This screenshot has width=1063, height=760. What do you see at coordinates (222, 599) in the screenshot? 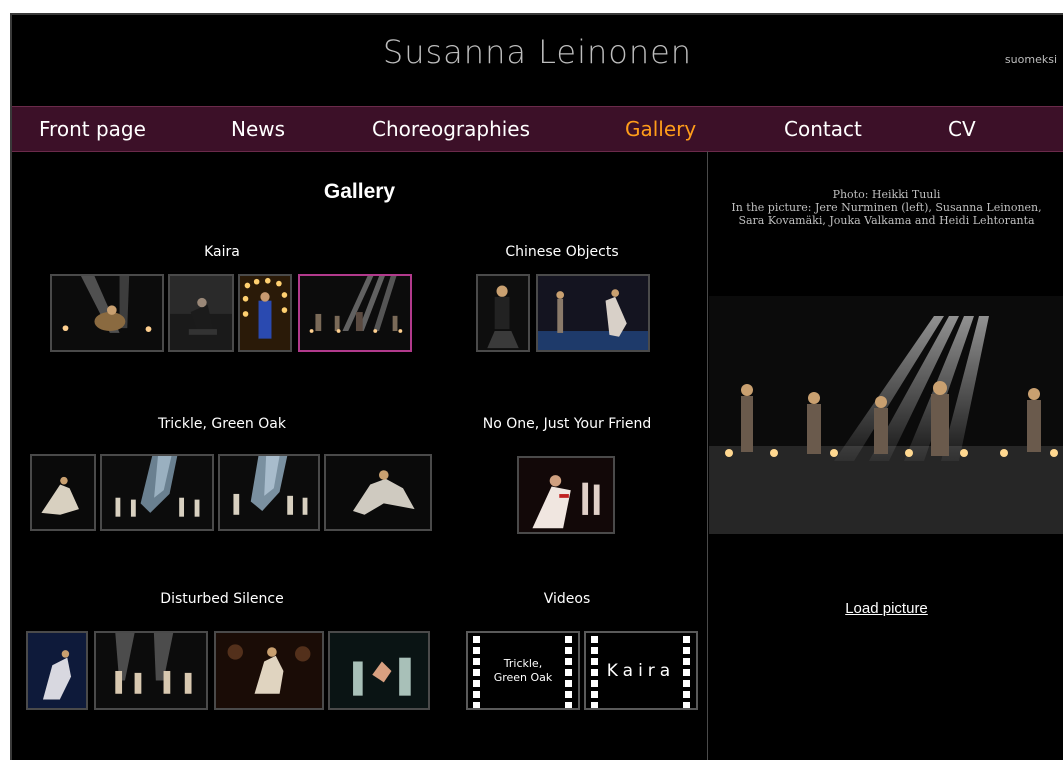
I see `group-title-disturbed-silence: Disturbed Silence` at bounding box center [222, 599].